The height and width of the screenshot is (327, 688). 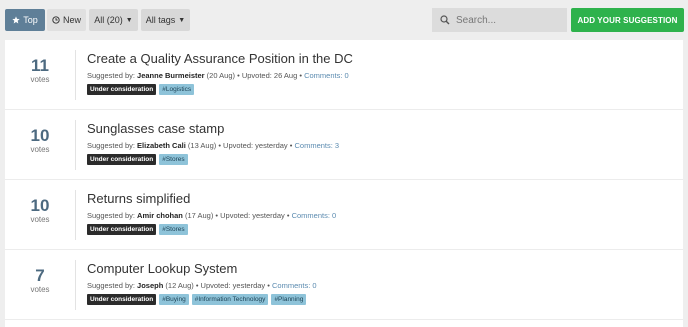 I want to click on sort-new-label: New, so click(x=71, y=20).